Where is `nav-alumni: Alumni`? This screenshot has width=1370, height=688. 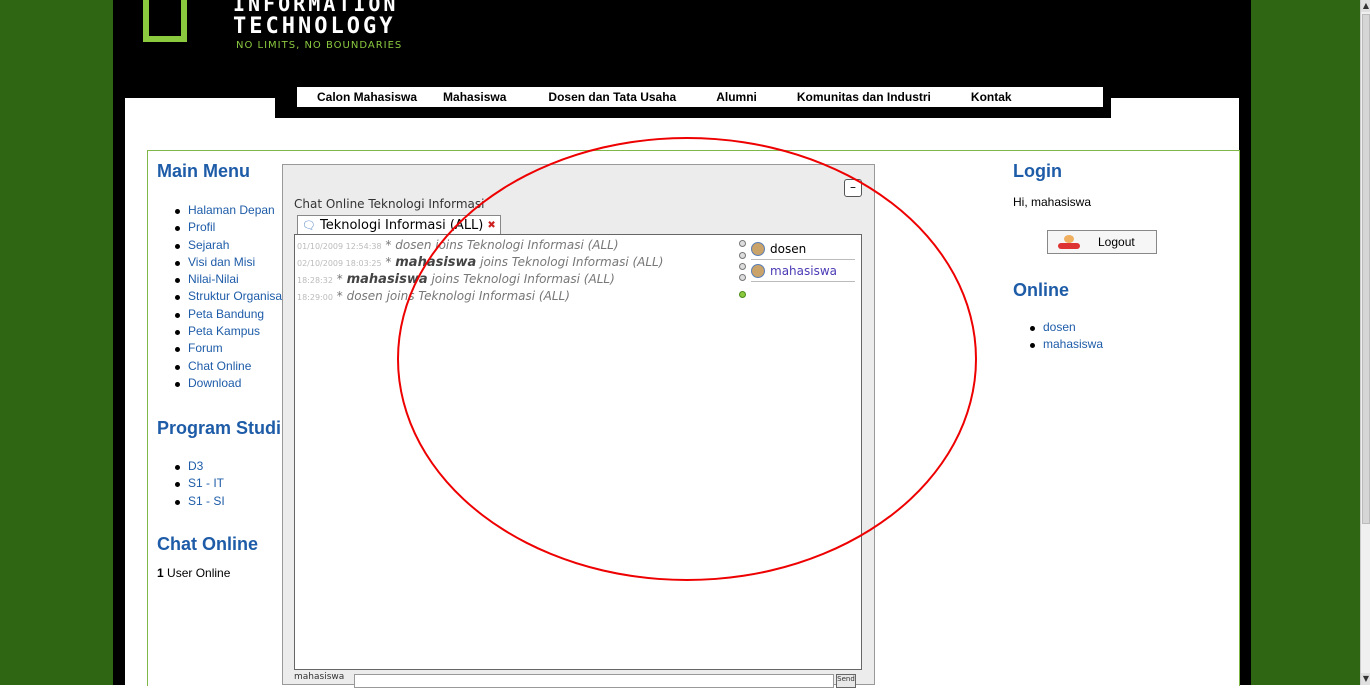
nav-alumni: Alumni is located at coordinates (736, 97).